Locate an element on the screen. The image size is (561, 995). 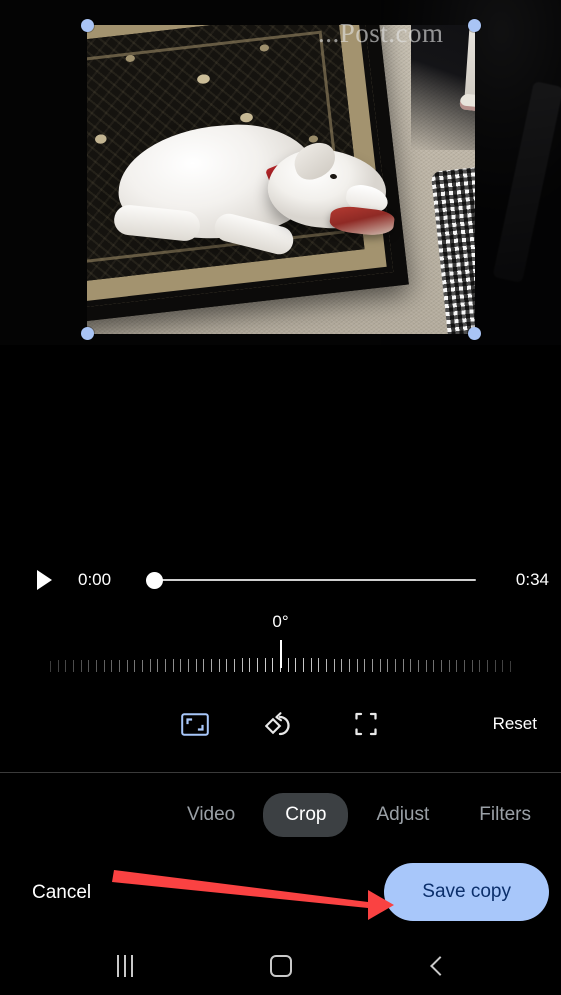
android-nav-bar is located at coordinates (280, 966).